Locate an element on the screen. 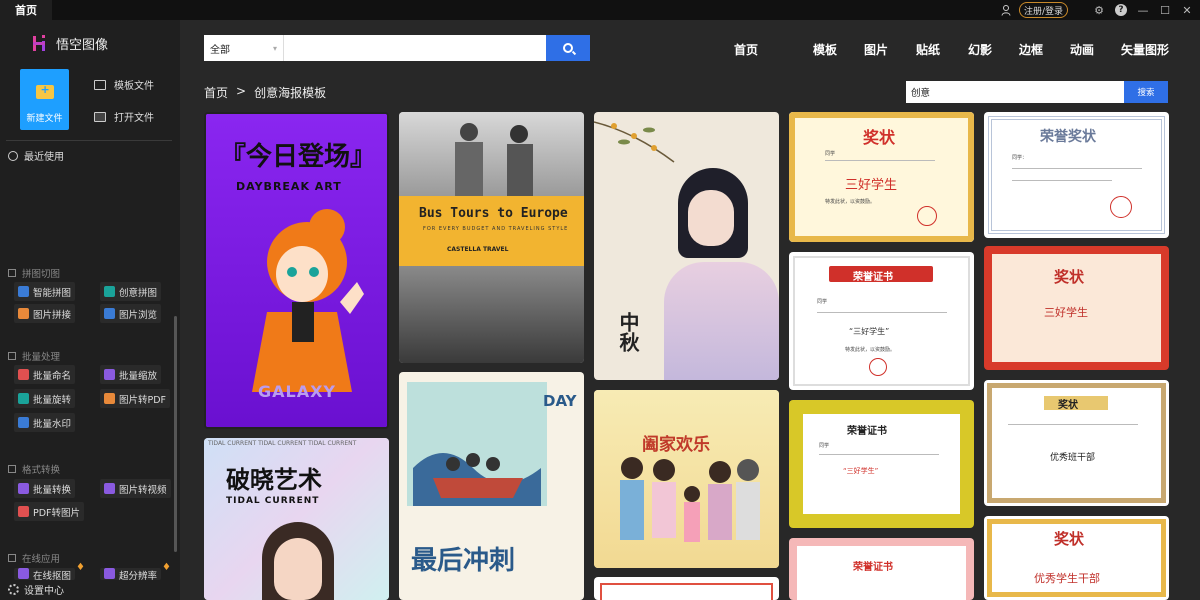 The height and width of the screenshot is (600, 1200). tool-label: 批量命名 is located at coordinates (52, 376).